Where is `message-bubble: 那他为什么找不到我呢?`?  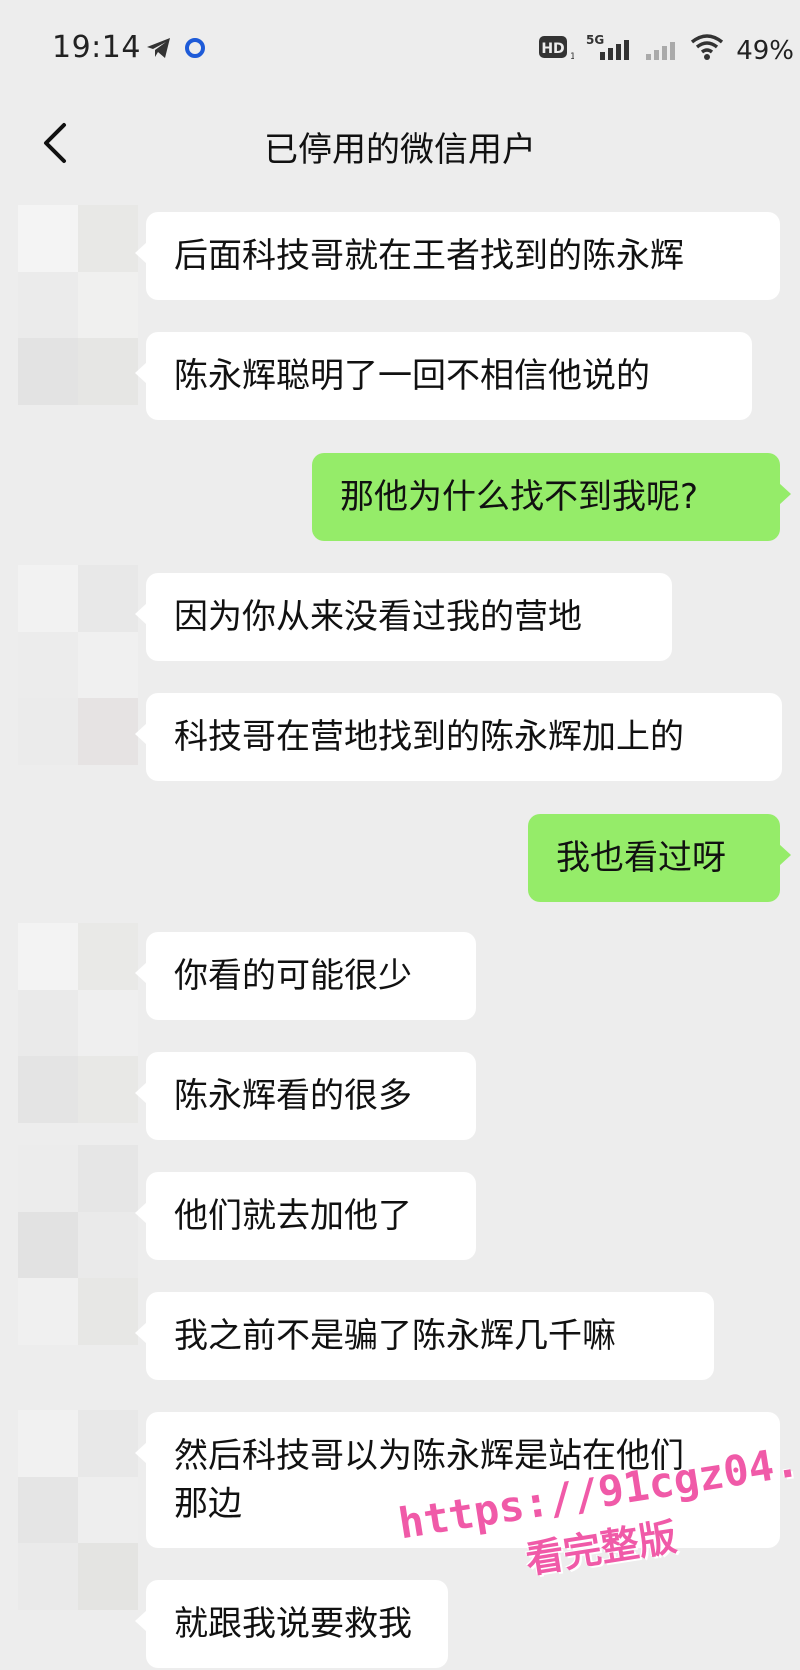 message-bubble: 那他为什么找不到我呢? is located at coordinates (551, 497).